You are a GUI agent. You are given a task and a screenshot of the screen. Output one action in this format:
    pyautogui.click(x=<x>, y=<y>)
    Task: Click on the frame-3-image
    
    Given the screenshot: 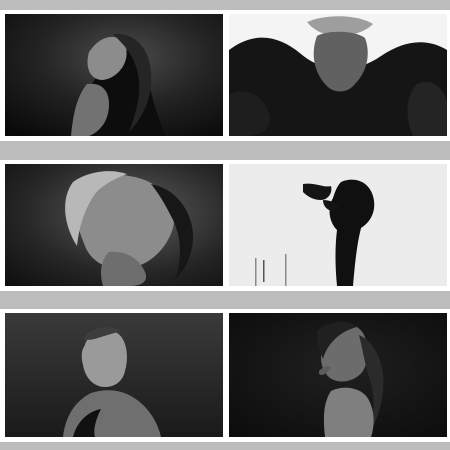 What is the action you would take?
    pyautogui.click(x=114, y=225)
    